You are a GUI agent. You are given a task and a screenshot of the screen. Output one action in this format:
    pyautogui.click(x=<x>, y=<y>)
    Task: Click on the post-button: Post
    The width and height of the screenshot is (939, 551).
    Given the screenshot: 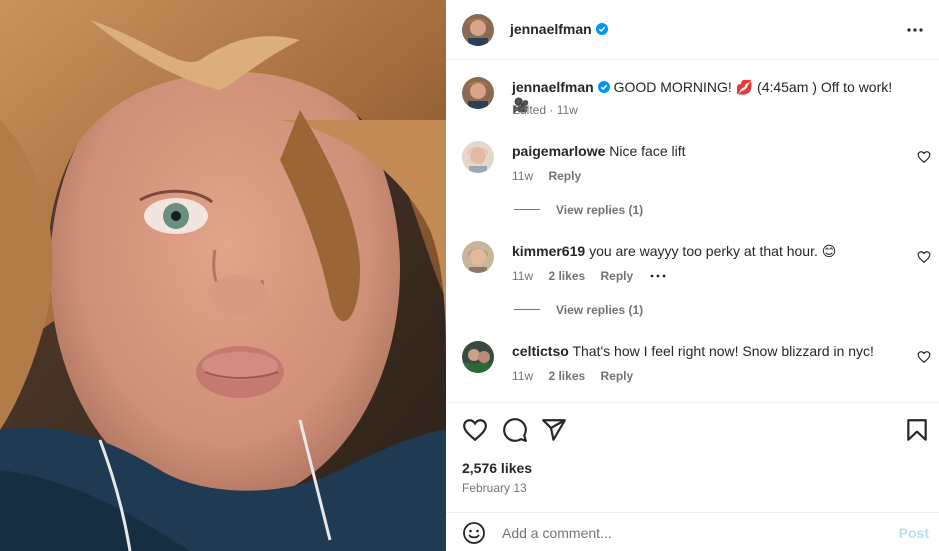 What is the action you would take?
    pyautogui.click(x=914, y=533)
    